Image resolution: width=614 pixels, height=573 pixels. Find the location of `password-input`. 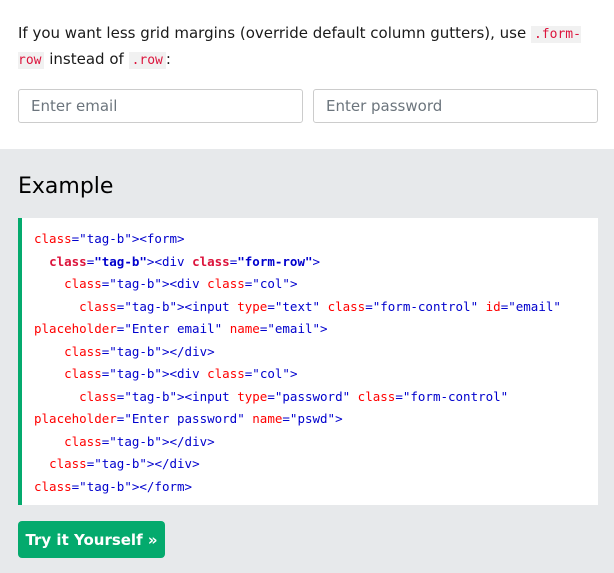

password-input is located at coordinates (455, 106).